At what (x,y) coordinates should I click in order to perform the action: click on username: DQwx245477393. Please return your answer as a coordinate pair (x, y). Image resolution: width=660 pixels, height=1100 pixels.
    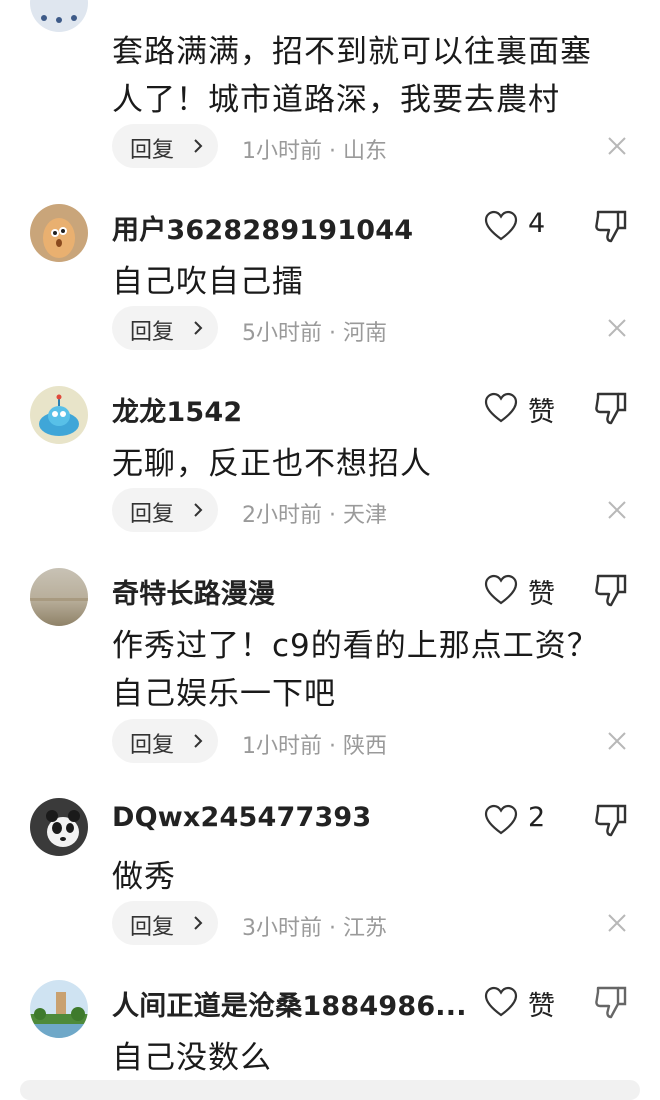
    Looking at the image, I should click on (241, 817).